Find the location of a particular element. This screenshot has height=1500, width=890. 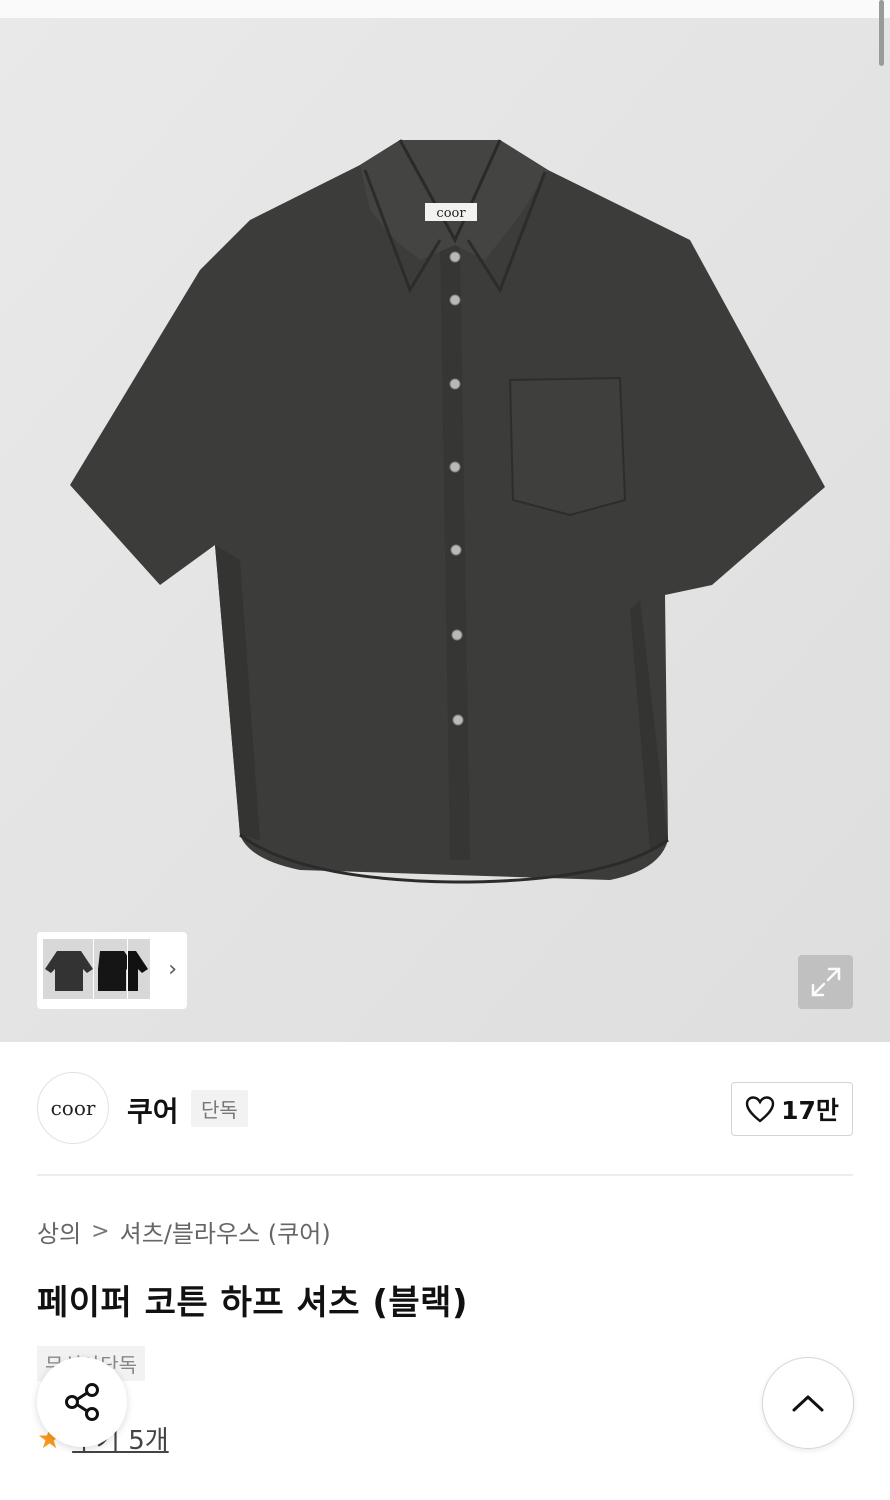

expand-icon is located at coordinates (825, 982).